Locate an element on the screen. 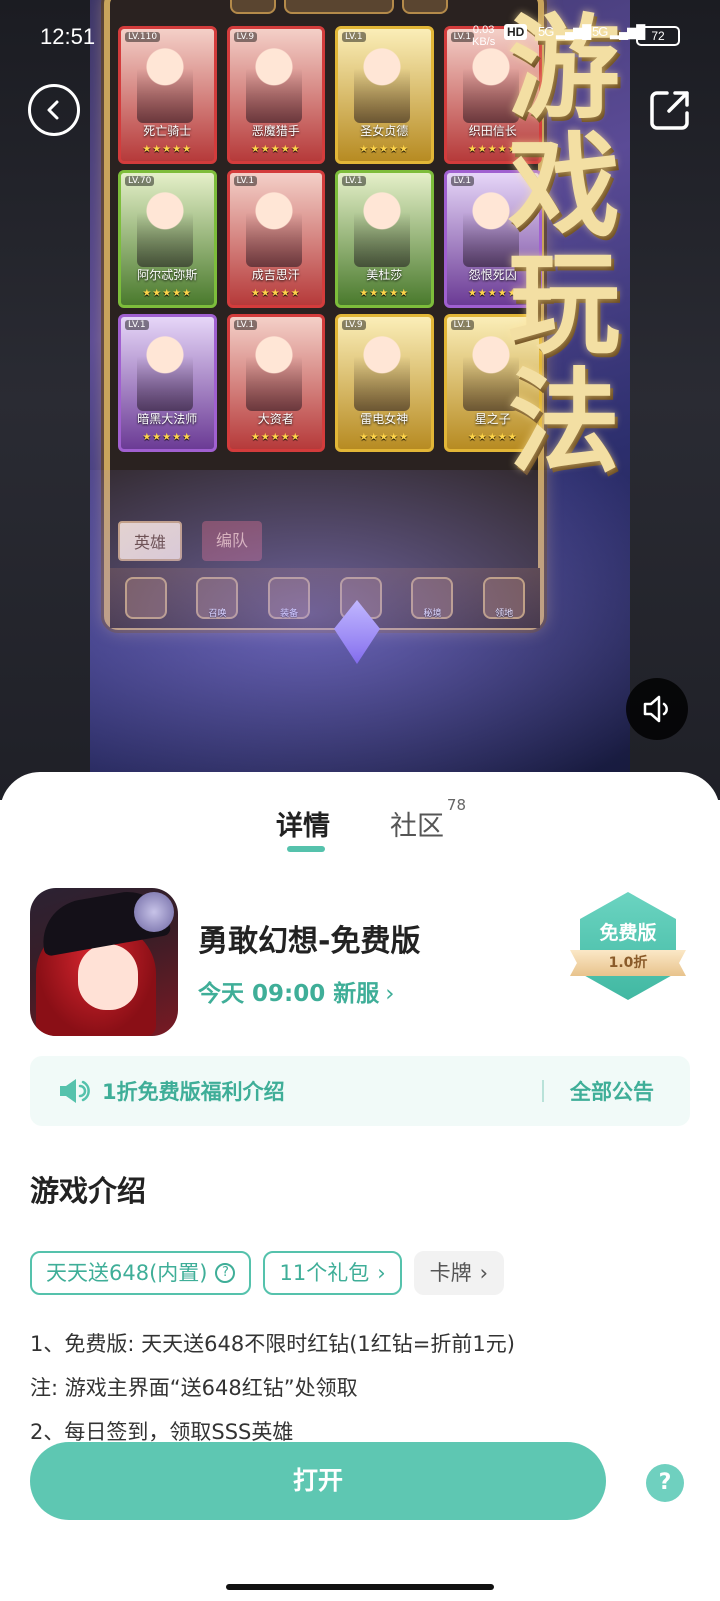 The width and height of the screenshot is (720, 1601). game-tabs: 英雄 编队 is located at coordinates (190, 541).